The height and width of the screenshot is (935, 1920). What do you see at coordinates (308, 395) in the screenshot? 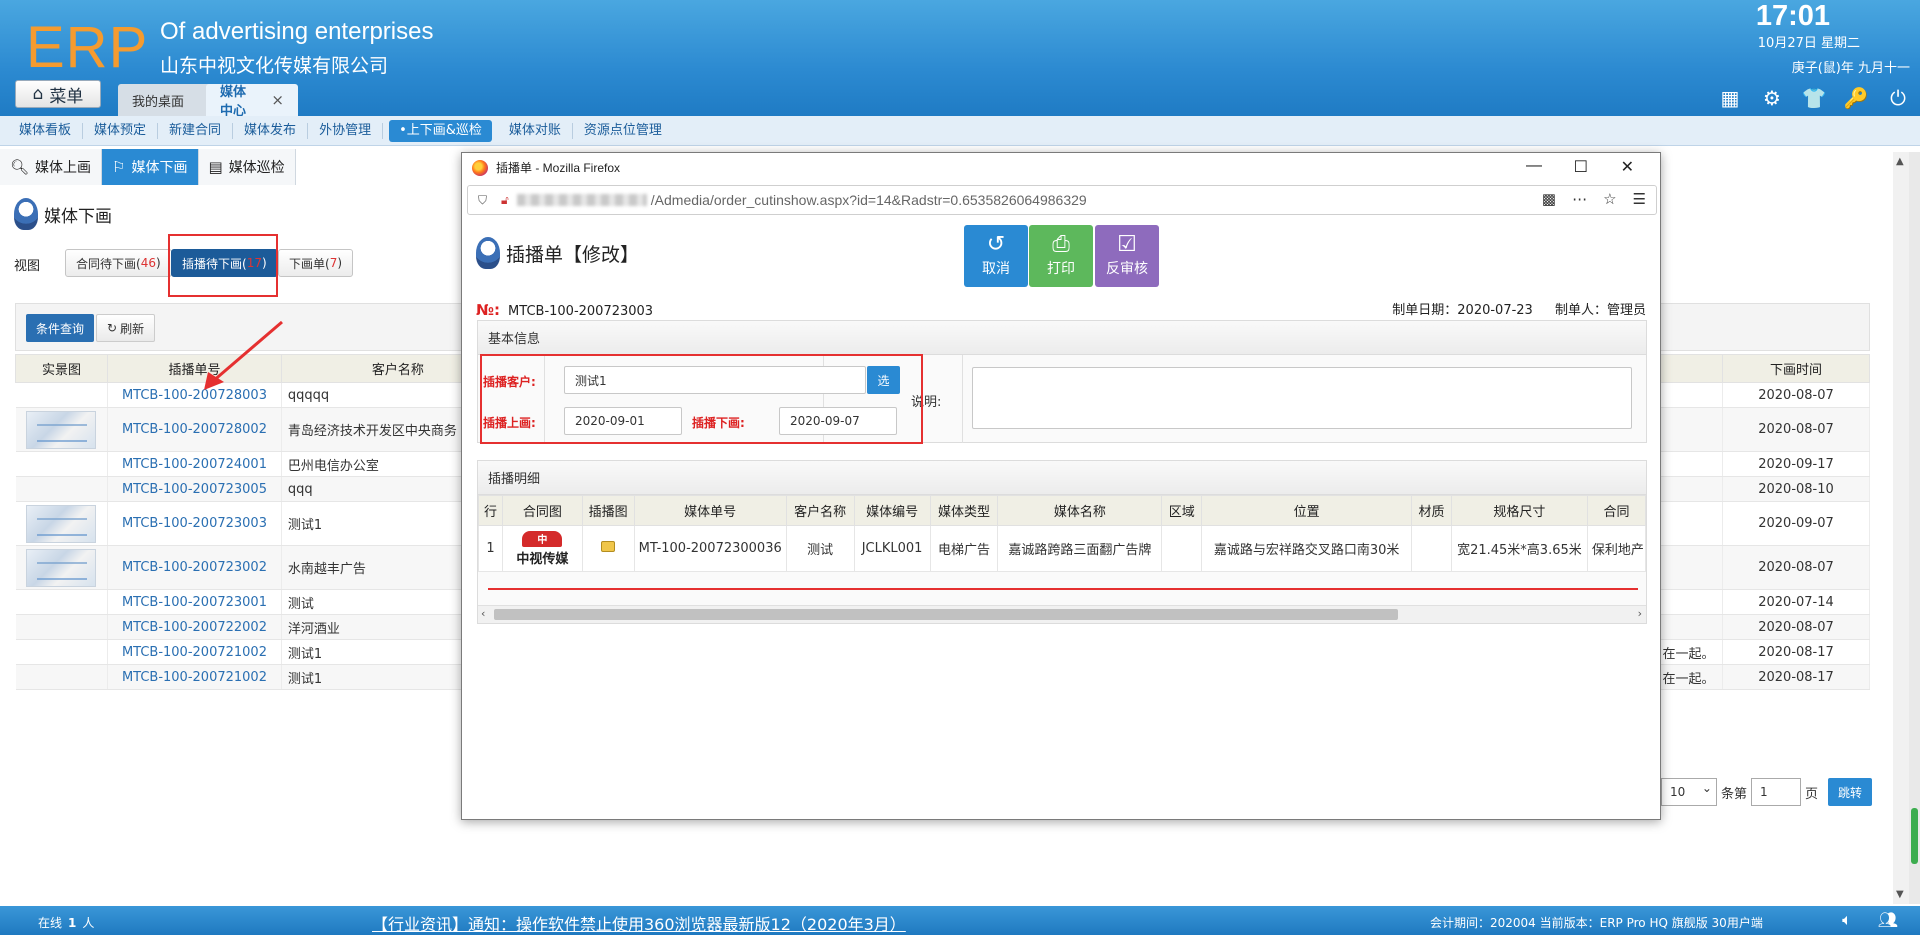
I see `customer-text: qqqqq` at bounding box center [308, 395].